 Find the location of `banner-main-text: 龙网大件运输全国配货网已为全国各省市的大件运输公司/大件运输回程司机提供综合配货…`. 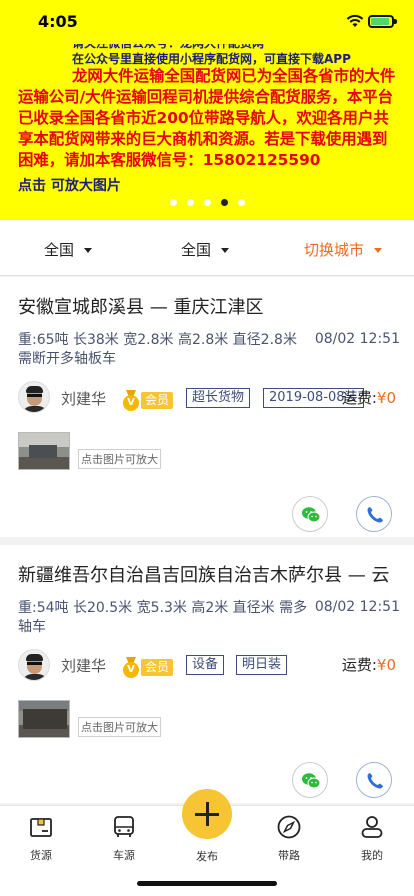

banner-main-text: 龙网大件运输全国配货网已为全国各省市的大件运输公司/大件运输回程司机提供综合配货… is located at coordinates (210, 118).